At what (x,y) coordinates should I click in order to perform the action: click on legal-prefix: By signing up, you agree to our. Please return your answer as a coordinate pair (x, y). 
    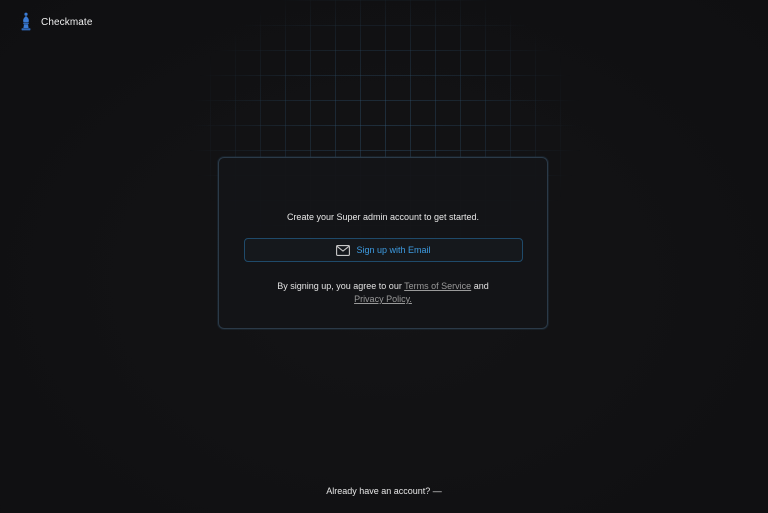
    Looking at the image, I should click on (339, 286).